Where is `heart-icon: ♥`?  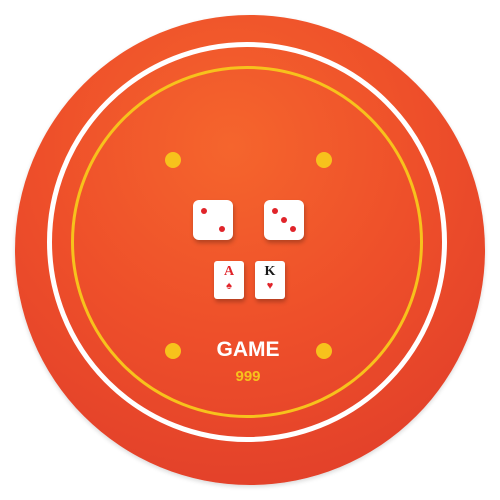
heart-icon: ♥ is located at coordinates (270, 286).